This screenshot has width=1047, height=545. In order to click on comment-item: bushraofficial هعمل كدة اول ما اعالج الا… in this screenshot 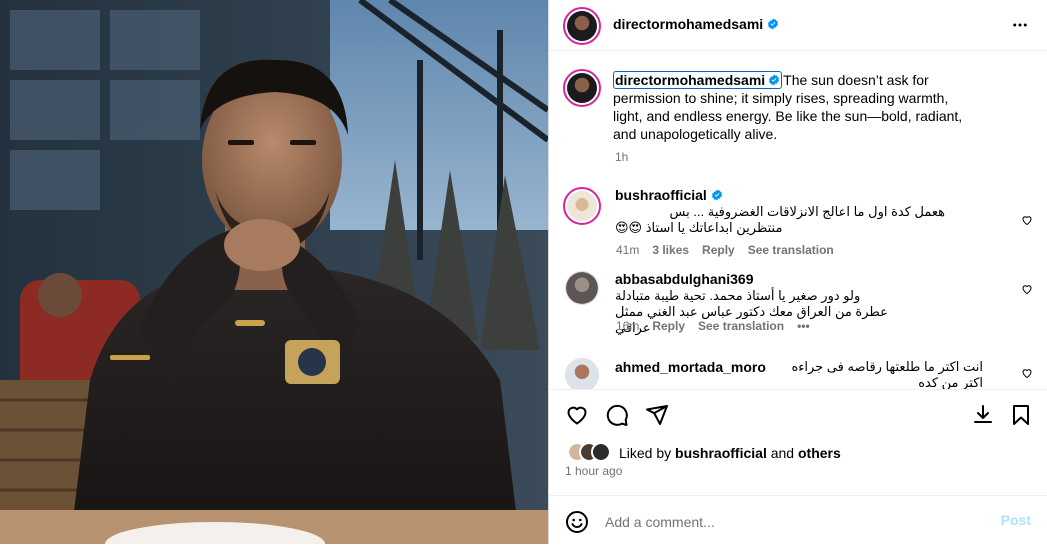, I will do `click(798, 227)`.